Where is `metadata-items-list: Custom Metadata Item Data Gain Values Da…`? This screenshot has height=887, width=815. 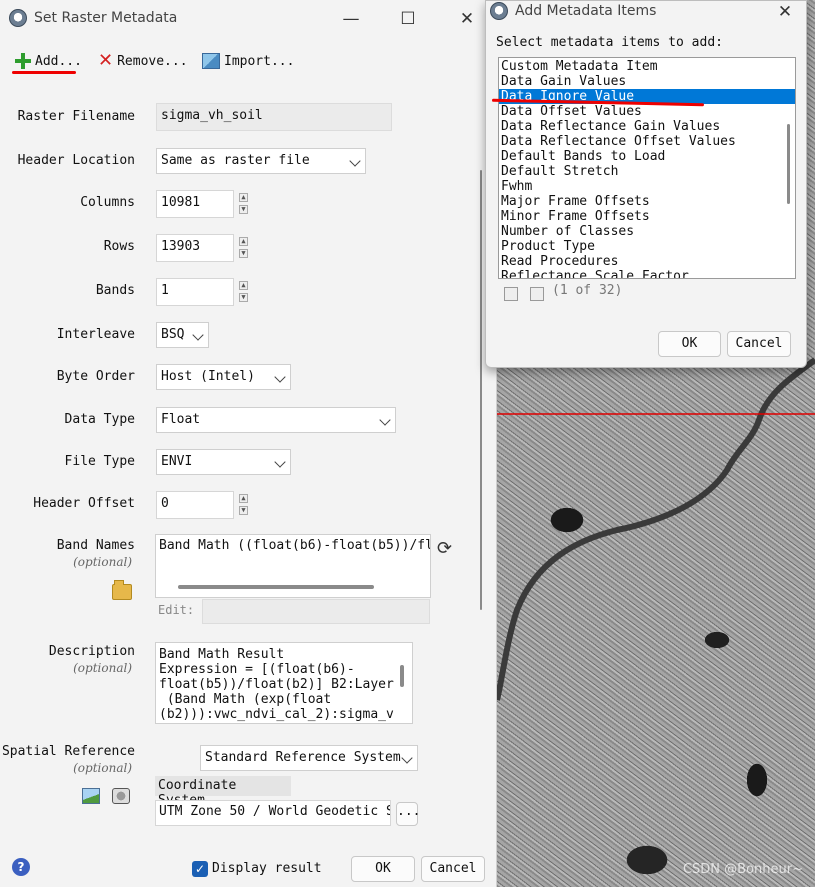
metadata-items-list: Custom Metadata Item Data Gain Values Da… is located at coordinates (647, 168).